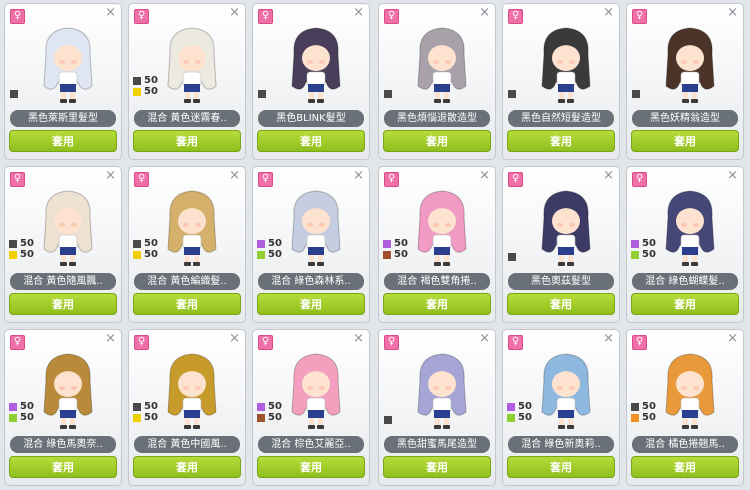  Describe the element at coordinates (437, 81) in the screenshot. I see `hair-card: ♀ × 黑色煩惱退散造型 套用` at that location.